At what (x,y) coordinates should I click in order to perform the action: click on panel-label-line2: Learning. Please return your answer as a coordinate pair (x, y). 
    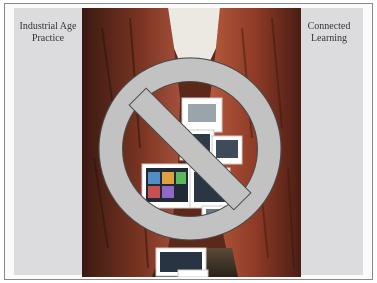
    Looking at the image, I should click on (329, 38).